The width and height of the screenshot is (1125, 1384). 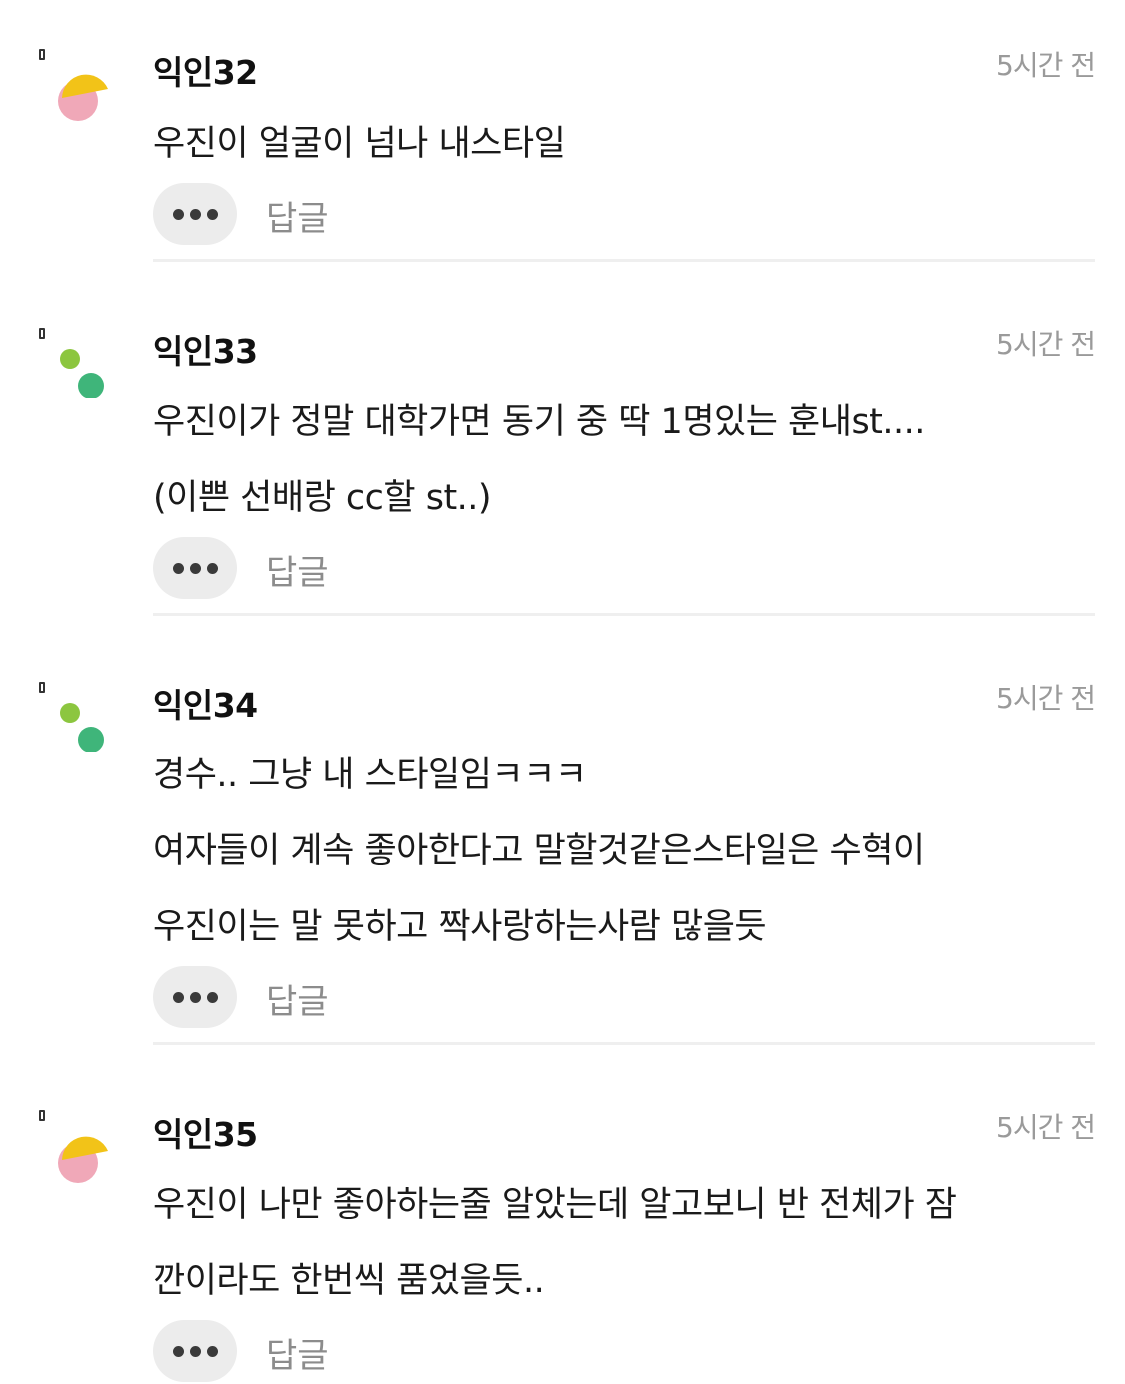 I want to click on comment-text-line: 우진이 얼굴이 넘나 내스타일, so click(x=359, y=144).